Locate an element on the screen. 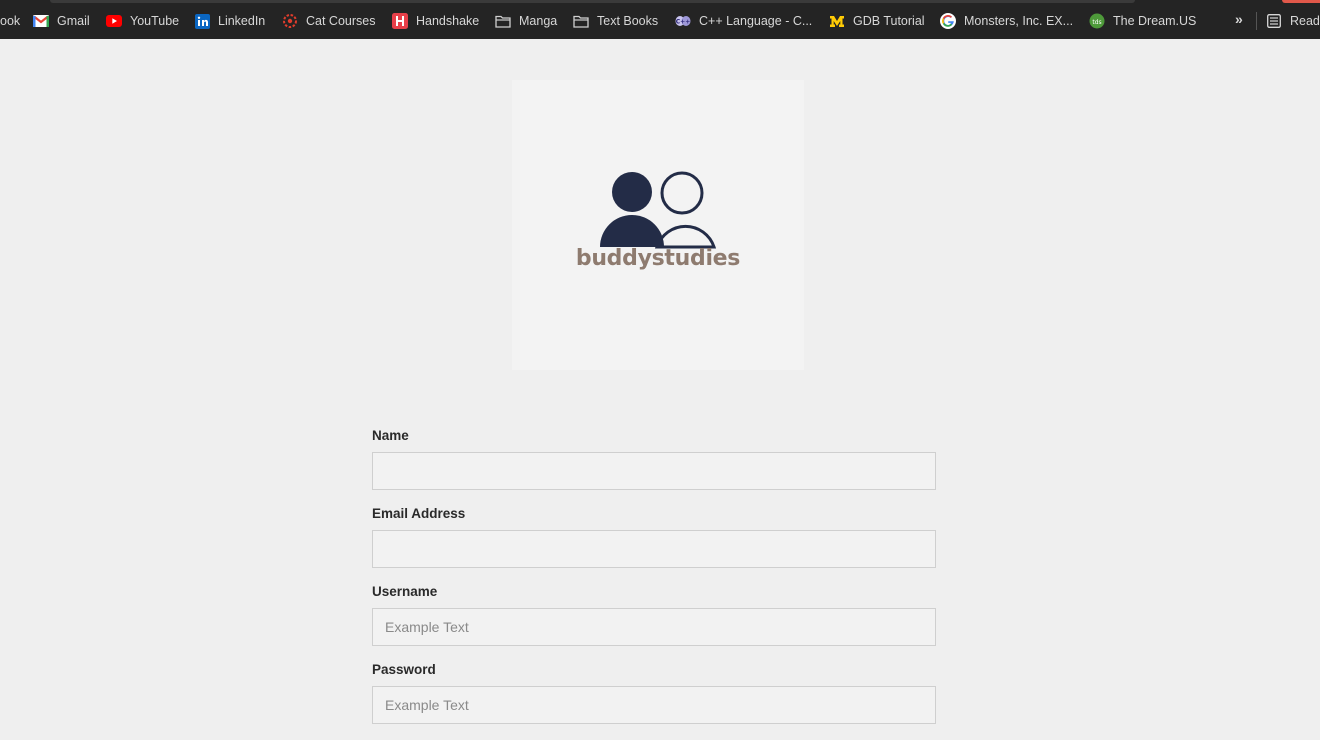 The image size is (1320, 740). more-bookmarks-chevron-icon: » is located at coordinates (1239, 19).